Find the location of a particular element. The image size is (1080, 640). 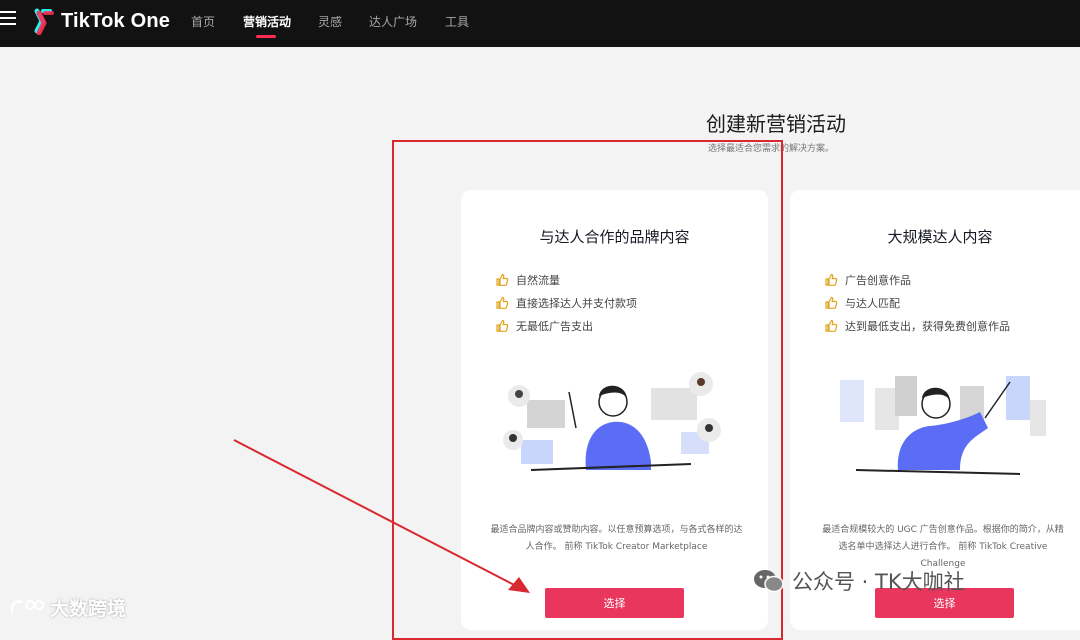

feature-list: 广告创意作品 与达人匹配 达到最低支出，获得免费创意作品 is located at coordinates (917, 302).